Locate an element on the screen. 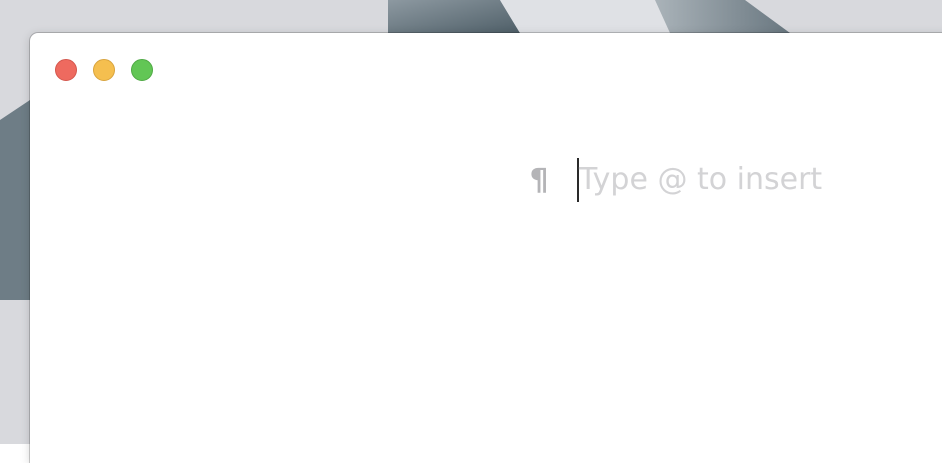  close-button is located at coordinates (66, 70).